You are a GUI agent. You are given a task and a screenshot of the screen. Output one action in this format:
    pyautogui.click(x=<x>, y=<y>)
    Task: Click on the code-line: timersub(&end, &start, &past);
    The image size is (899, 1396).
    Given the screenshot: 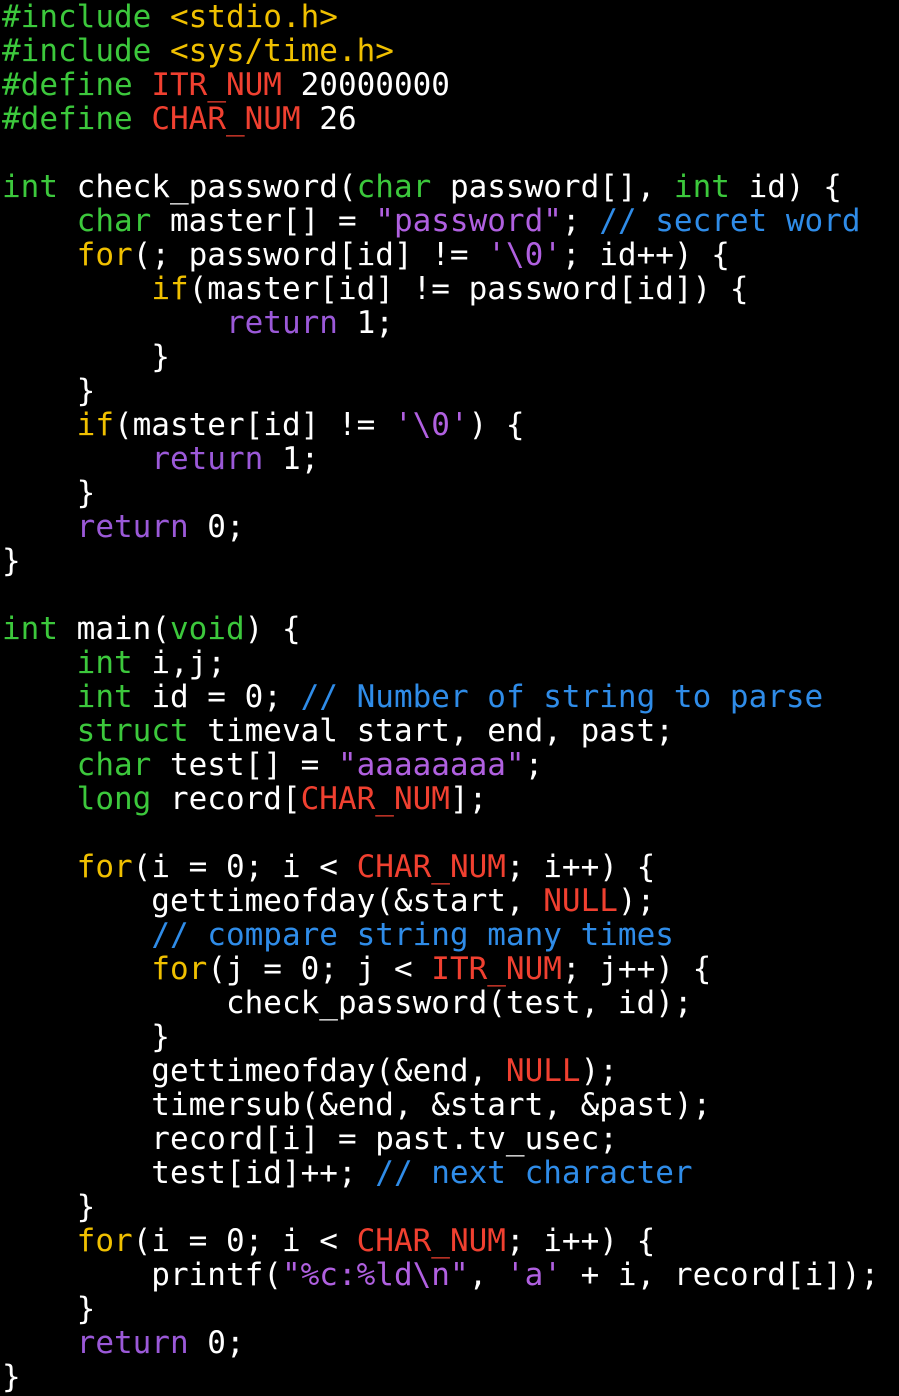 What is the action you would take?
    pyautogui.click(x=450, y=1105)
    